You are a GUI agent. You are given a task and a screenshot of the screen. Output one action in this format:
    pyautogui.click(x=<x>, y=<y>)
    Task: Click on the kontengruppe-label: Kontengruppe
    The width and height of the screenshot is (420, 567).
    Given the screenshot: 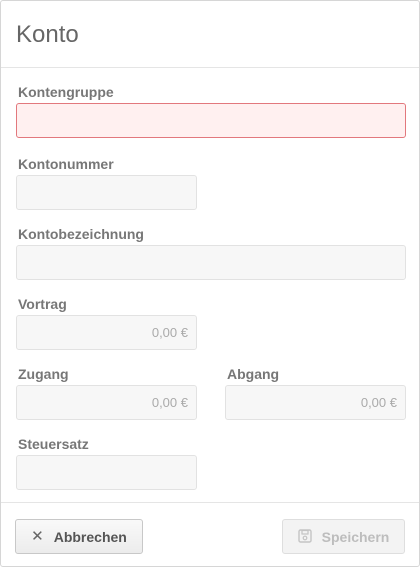 What is the action you would take?
    pyautogui.click(x=66, y=92)
    